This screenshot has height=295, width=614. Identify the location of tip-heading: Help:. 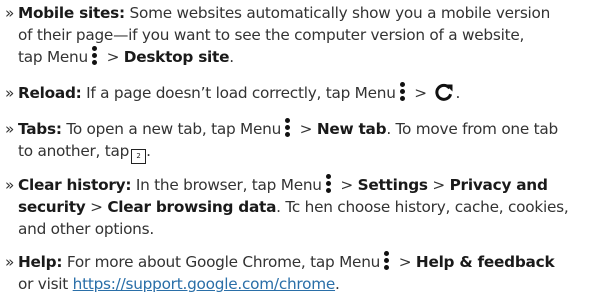
(40, 262).